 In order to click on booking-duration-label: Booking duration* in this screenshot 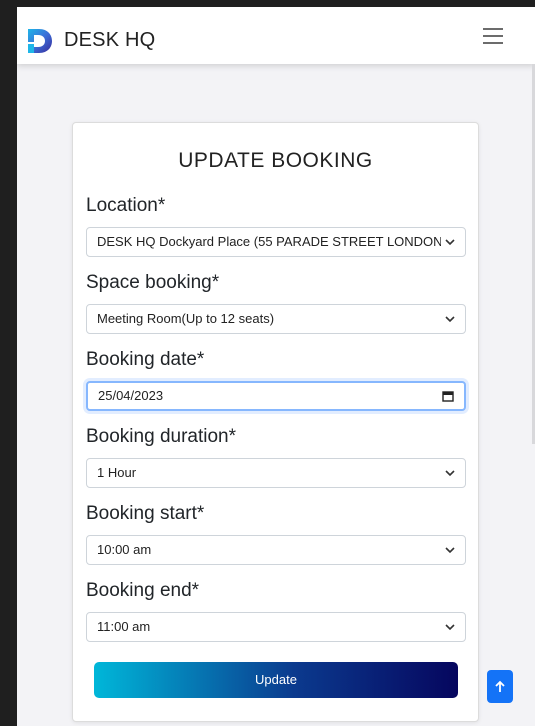, I will do `click(161, 436)`.